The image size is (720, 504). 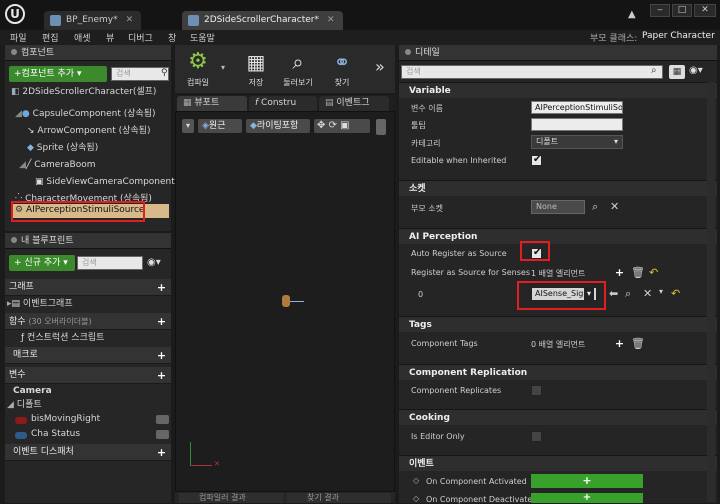 What do you see at coordinates (220, 126) in the screenshot?
I see `perspective-button: ◈원근` at bounding box center [220, 126].